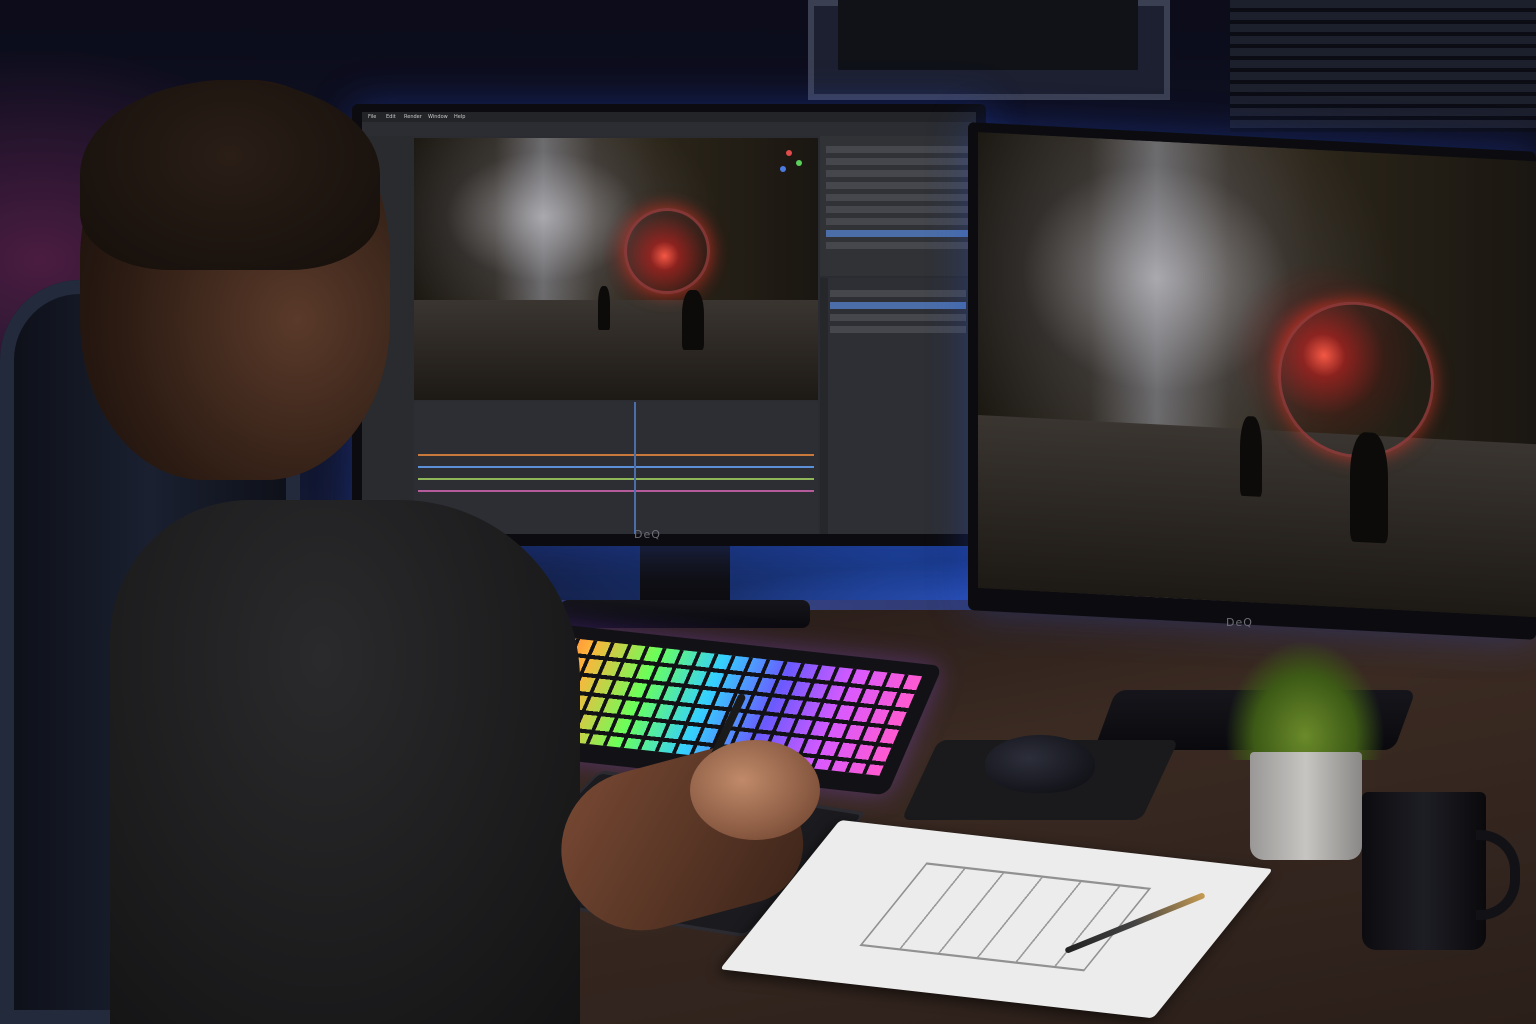 The width and height of the screenshot is (1536, 1024). What do you see at coordinates (438, 117) in the screenshot?
I see `menu-window: Window` at bounding box center [438, 117].